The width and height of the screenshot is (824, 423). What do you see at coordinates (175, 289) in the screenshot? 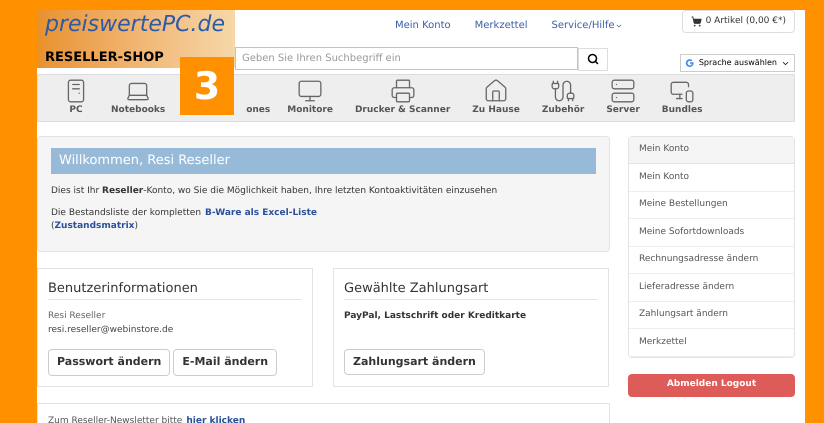
I see `card-title: Benutzerinformationen` at bounding box center [175, 289].